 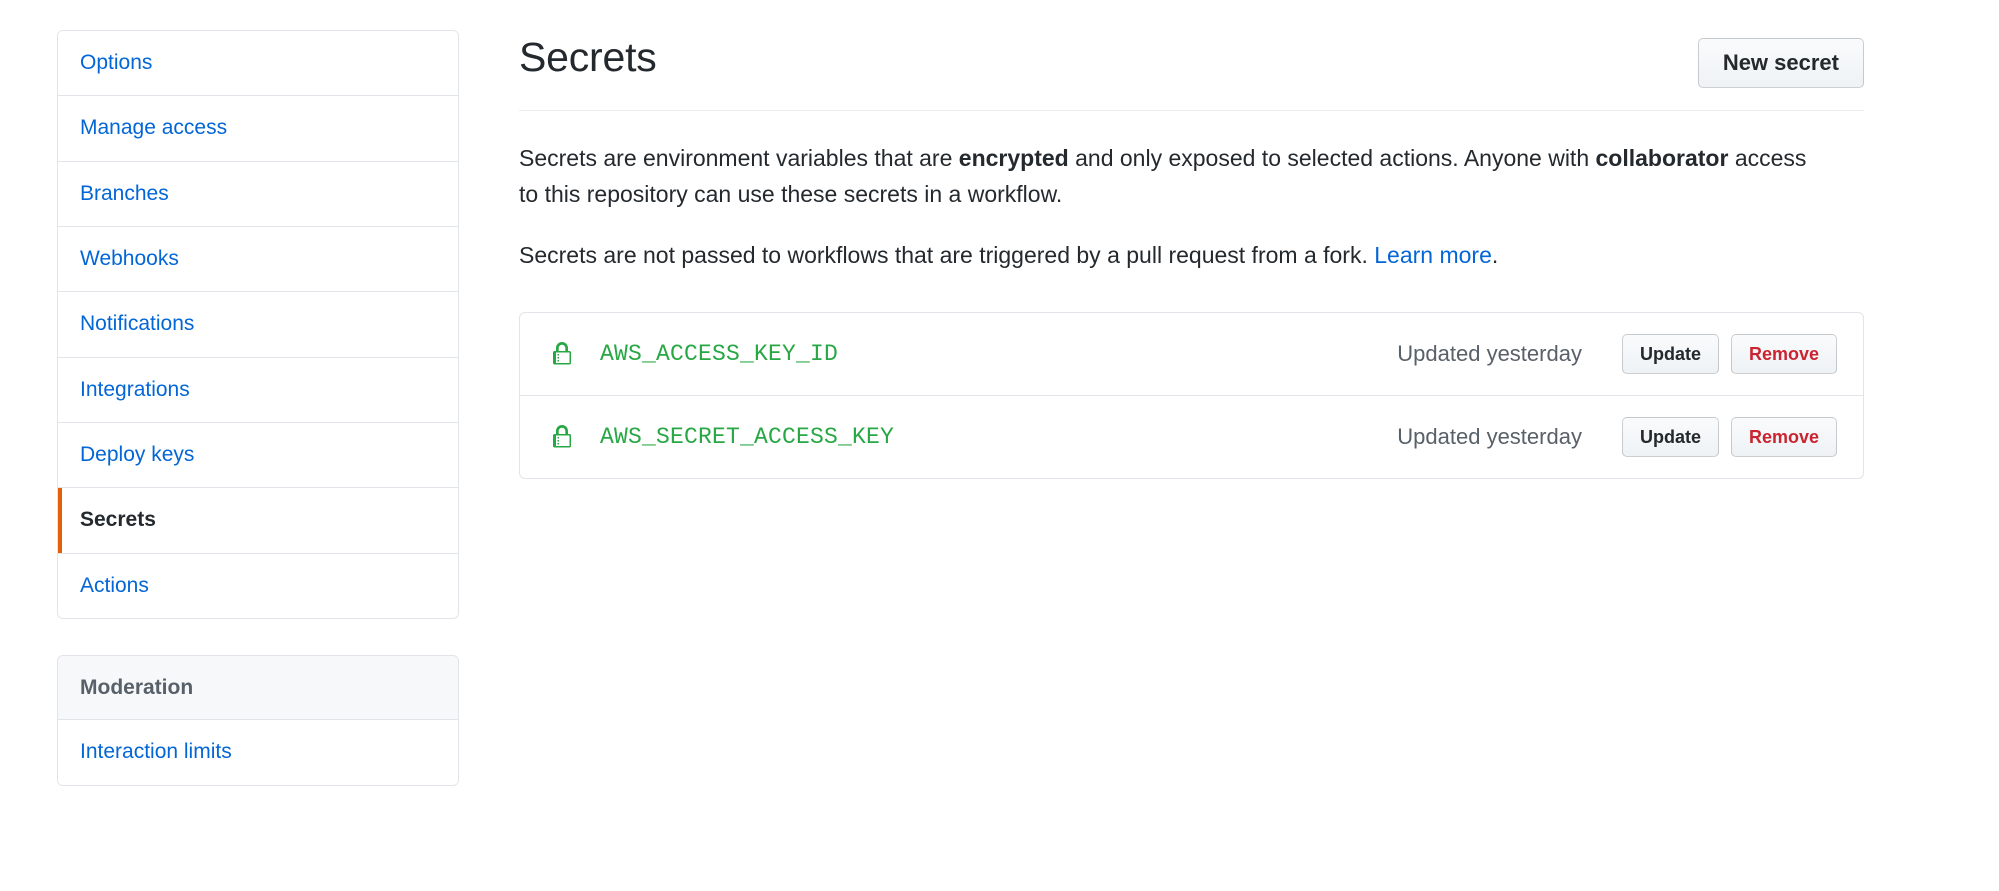 What do you see at coordinates (258, 390) in the screenshot?
I see `sidebar-item-integrations: Integrations` at bounding box center [258, 390].